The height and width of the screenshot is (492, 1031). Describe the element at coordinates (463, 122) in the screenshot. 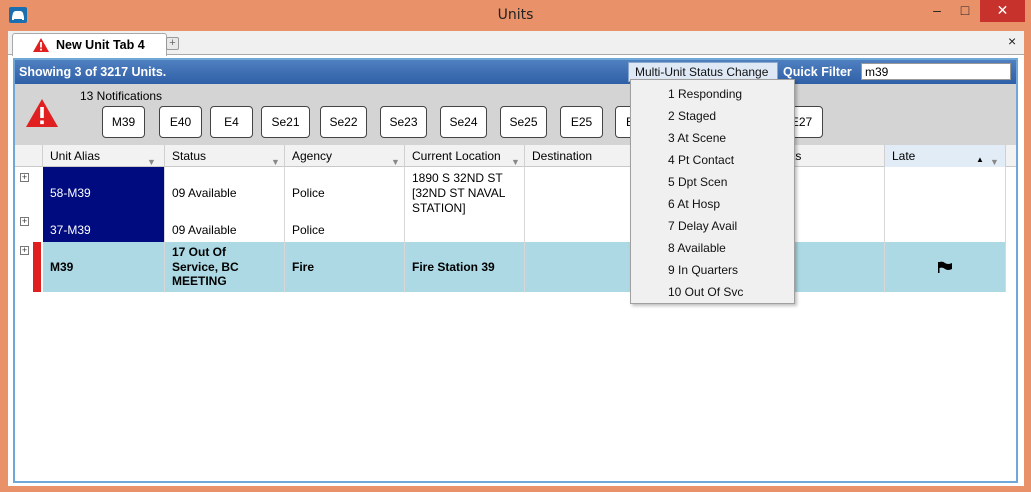

I see `notification-unit-chip: Se24` at that location.